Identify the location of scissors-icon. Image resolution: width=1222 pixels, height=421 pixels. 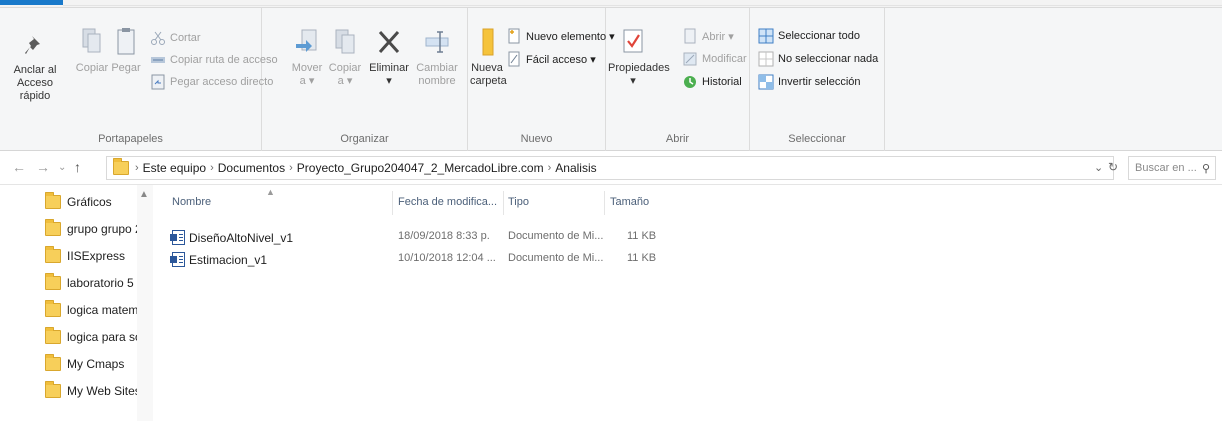
(158, 38).